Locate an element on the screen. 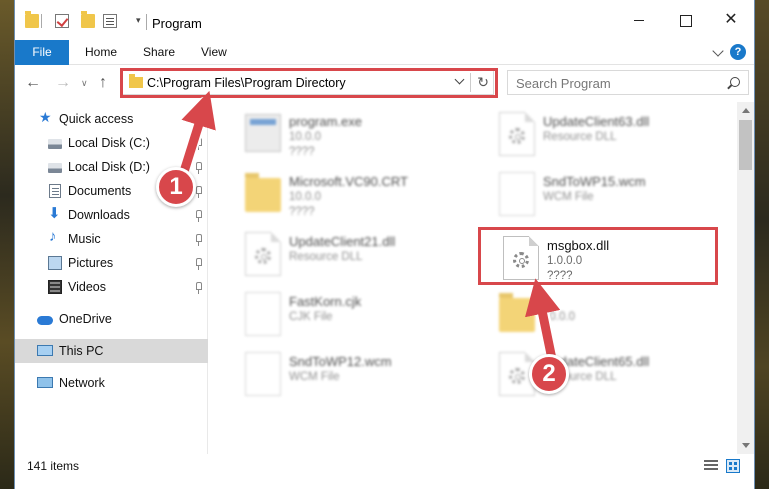 Image resolution: width=769 pixels, height=489 pixels. vertical-scrollbar is located at coordinates (745, 278).